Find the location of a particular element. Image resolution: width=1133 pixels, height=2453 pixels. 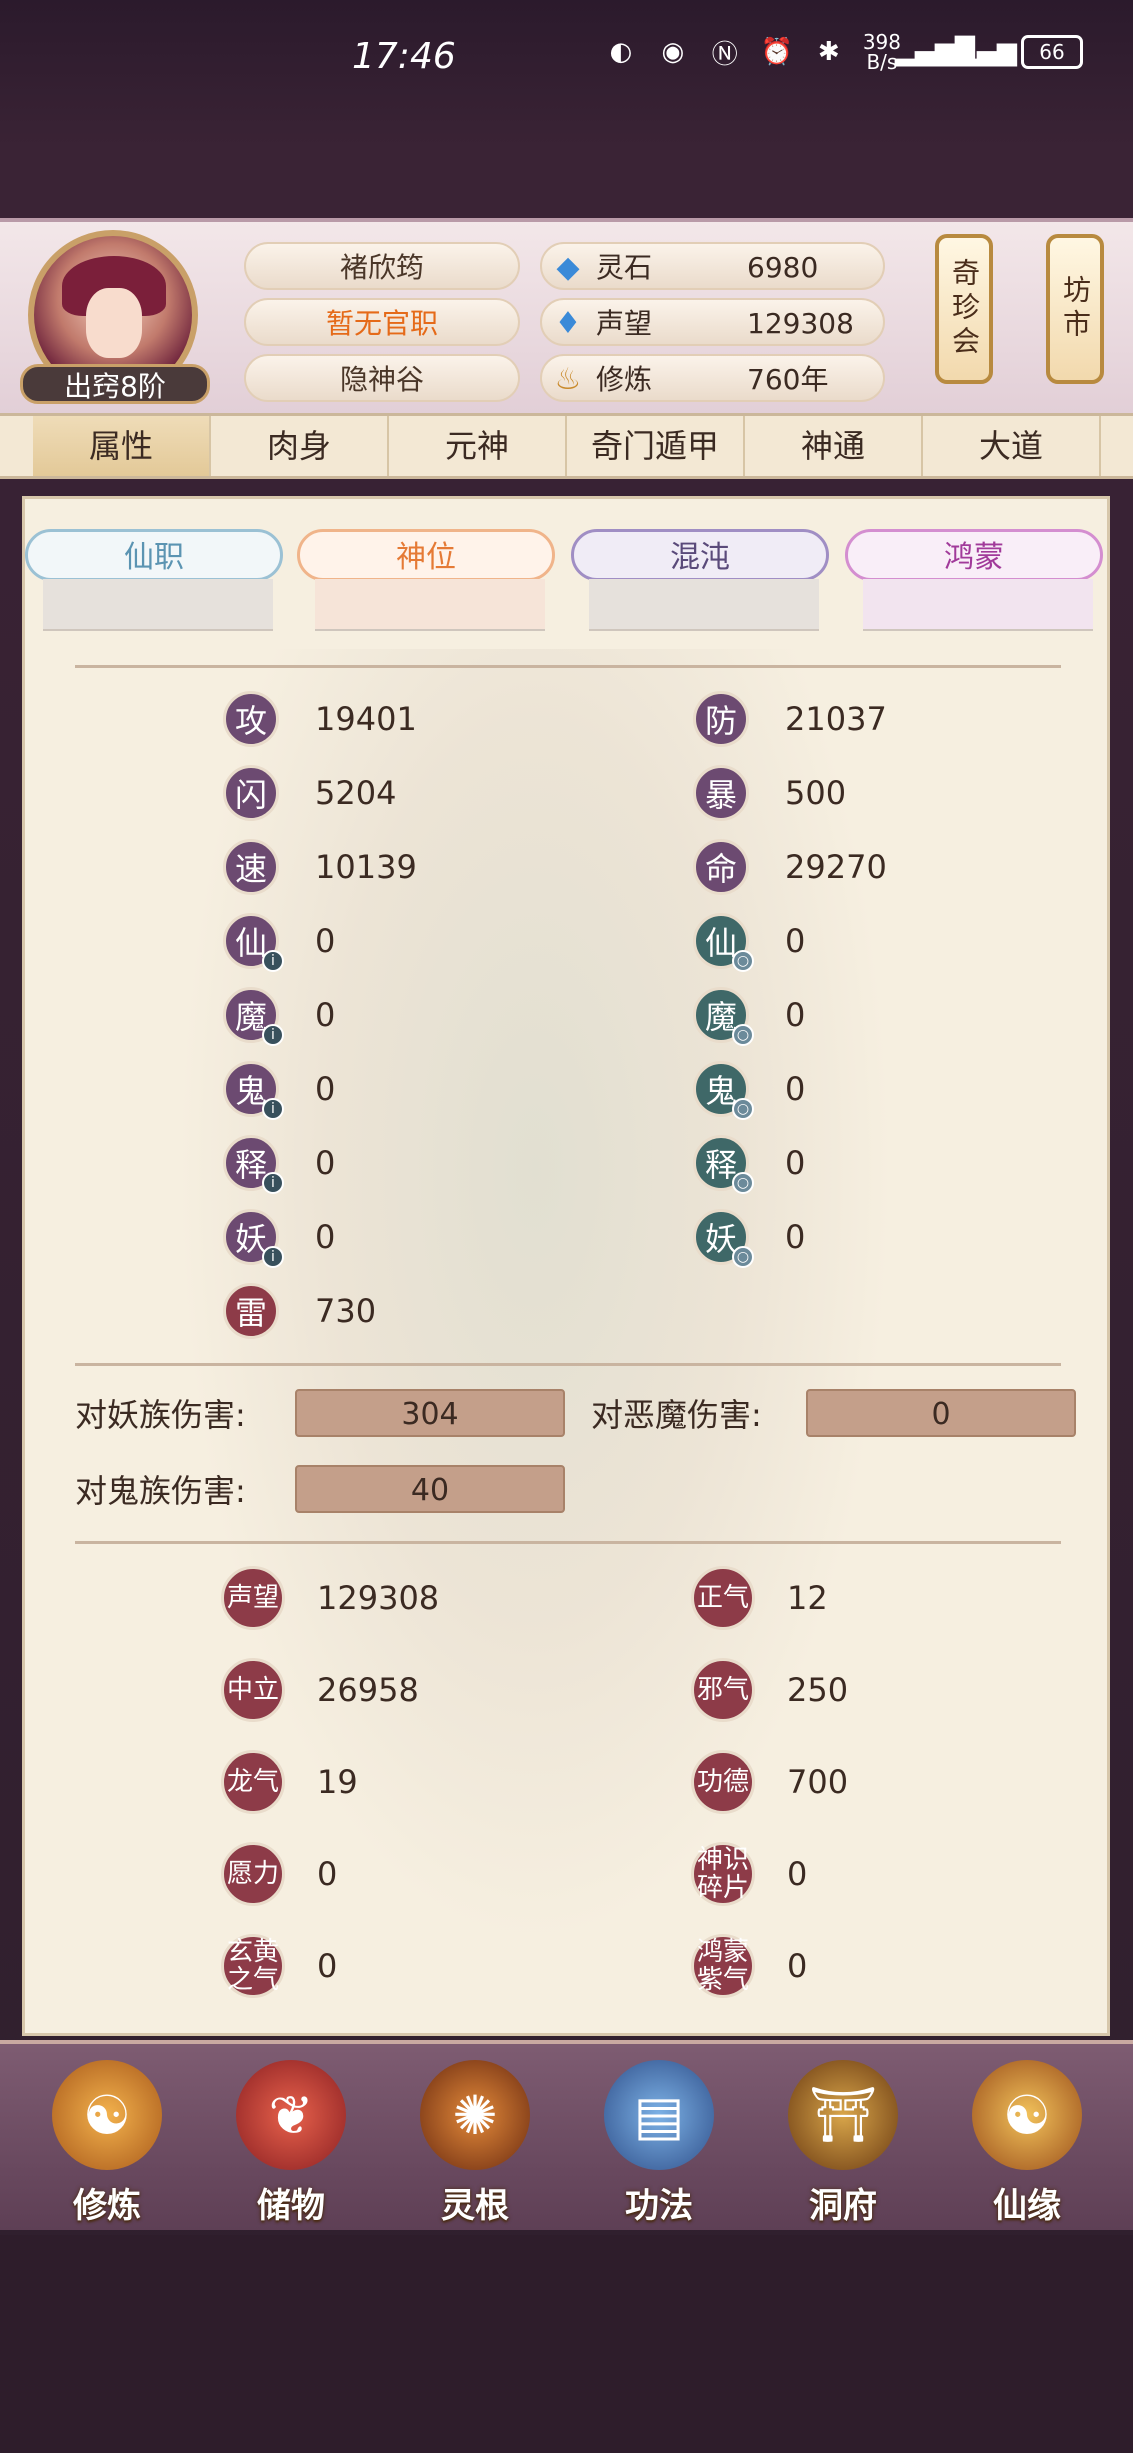

triskelion-icon: ✺ is located at coordinates (475, 2115).